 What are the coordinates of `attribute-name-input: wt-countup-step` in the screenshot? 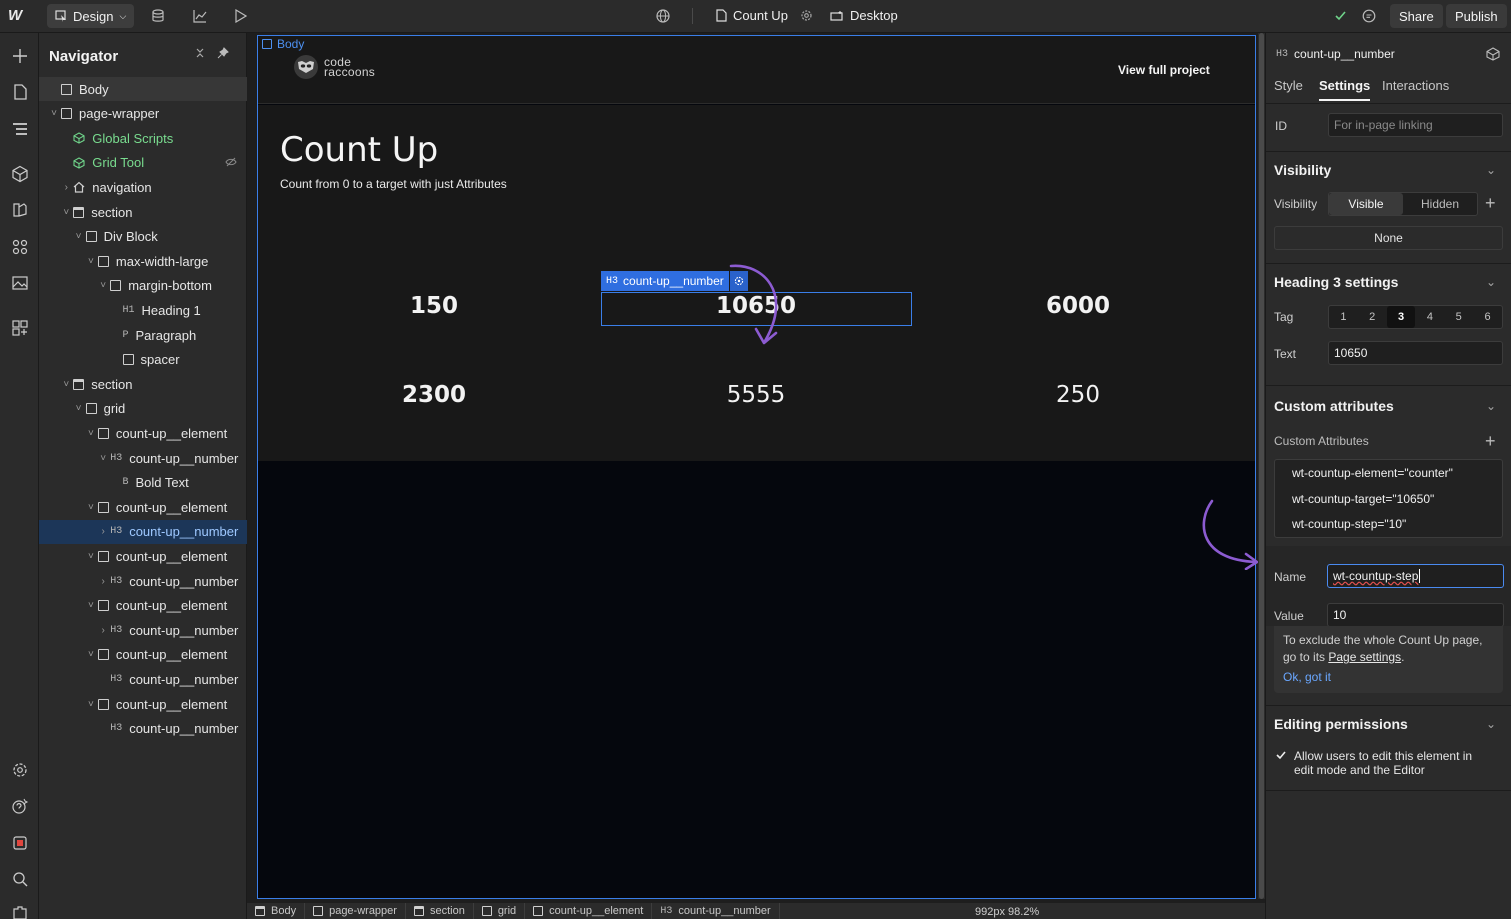 It's located at (1415, 576).